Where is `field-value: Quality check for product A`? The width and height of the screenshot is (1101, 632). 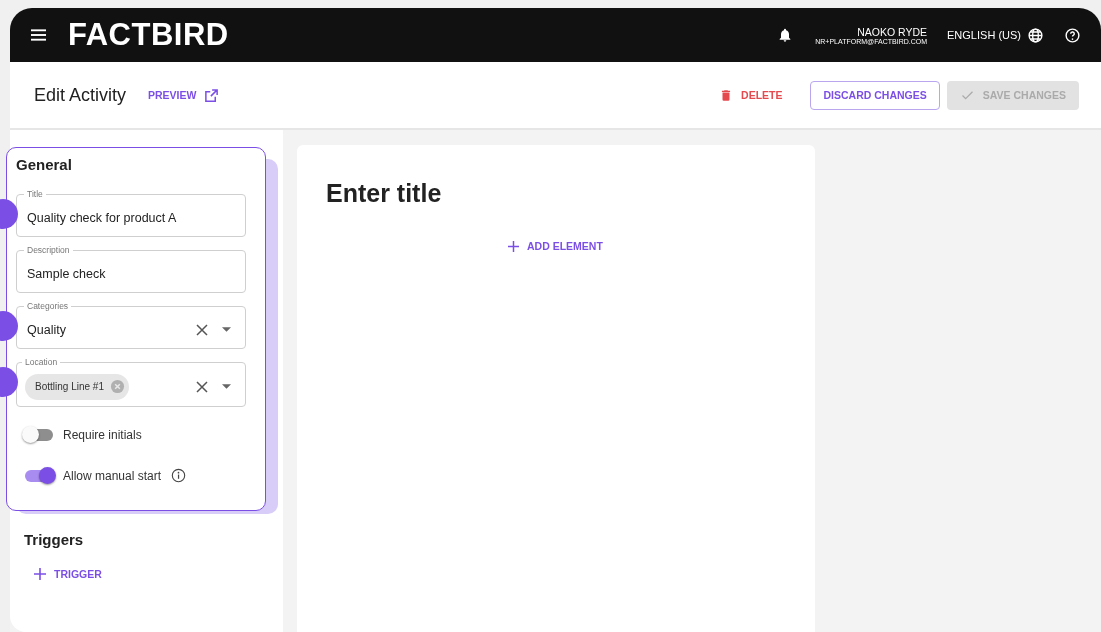
field-value: Quality check for product A is located at coordinates (102, 217).